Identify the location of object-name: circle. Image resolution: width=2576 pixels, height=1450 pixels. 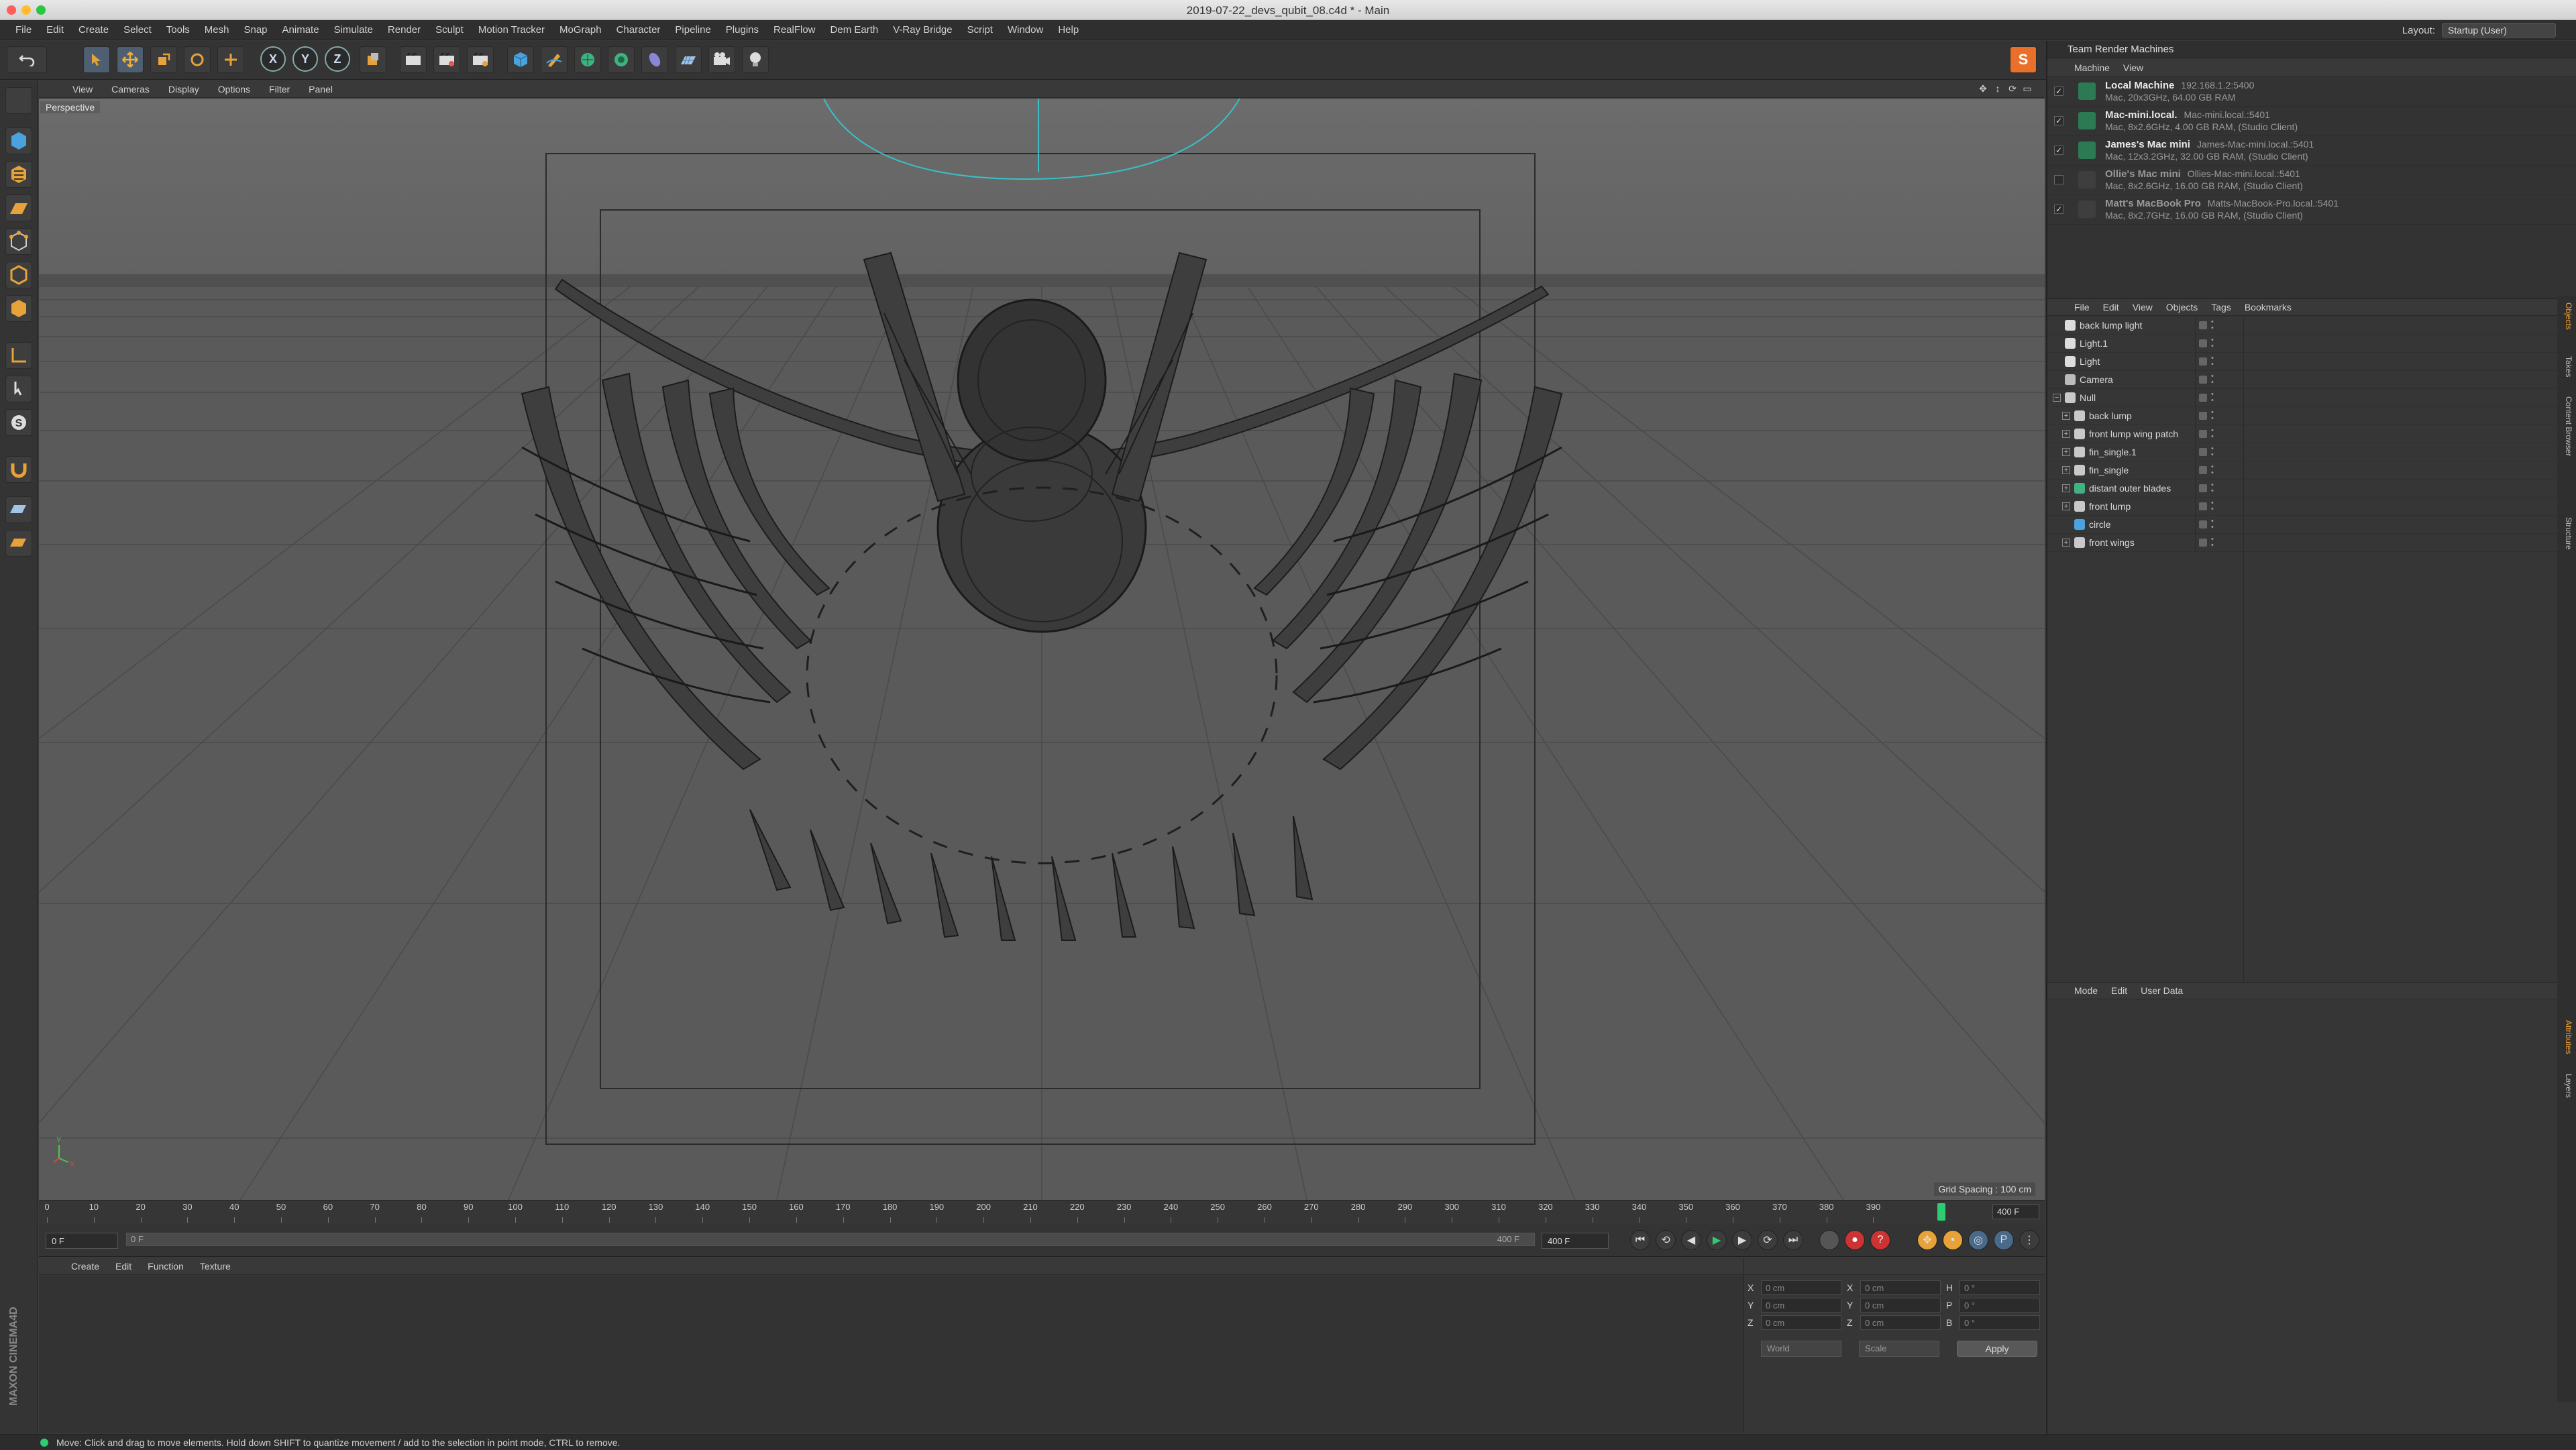
(2100, 524).